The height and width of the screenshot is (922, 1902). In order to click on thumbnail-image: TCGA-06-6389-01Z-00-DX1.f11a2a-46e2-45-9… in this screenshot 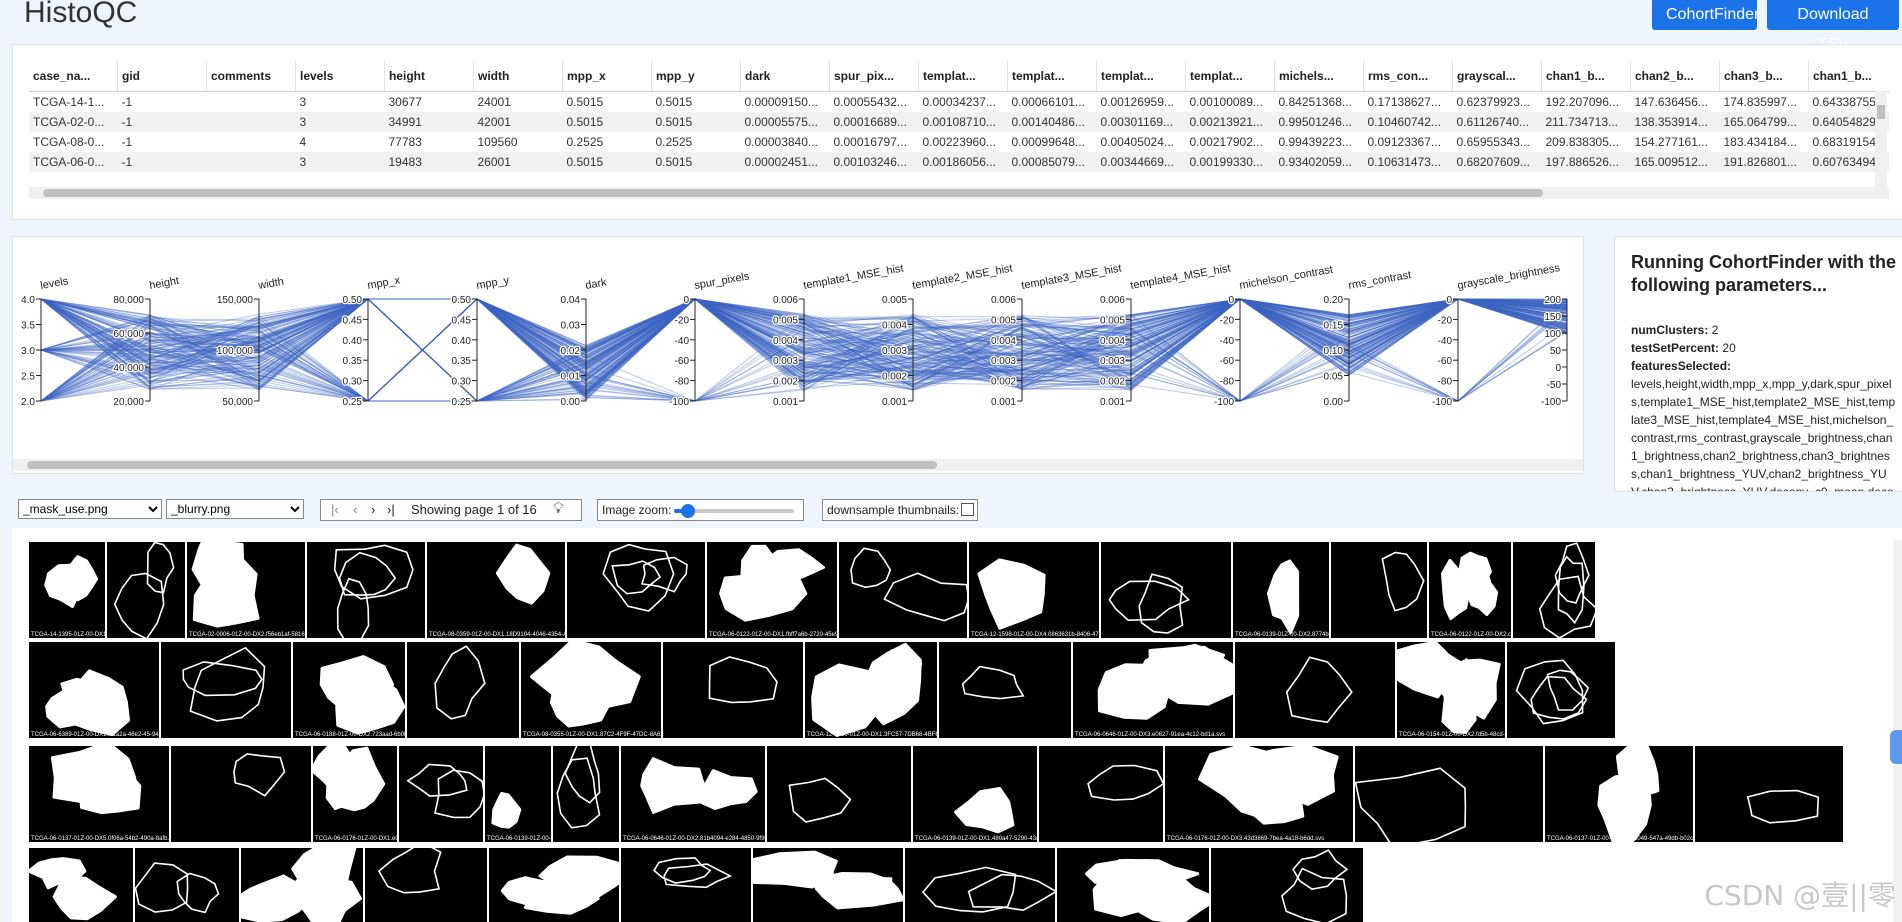, I will do `click(117, 690)`.